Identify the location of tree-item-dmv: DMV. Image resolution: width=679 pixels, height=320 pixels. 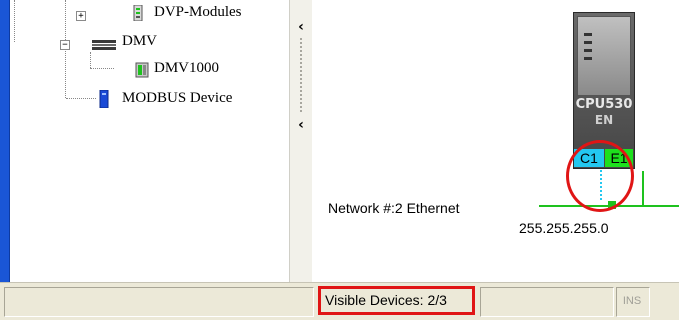
(139, 41).